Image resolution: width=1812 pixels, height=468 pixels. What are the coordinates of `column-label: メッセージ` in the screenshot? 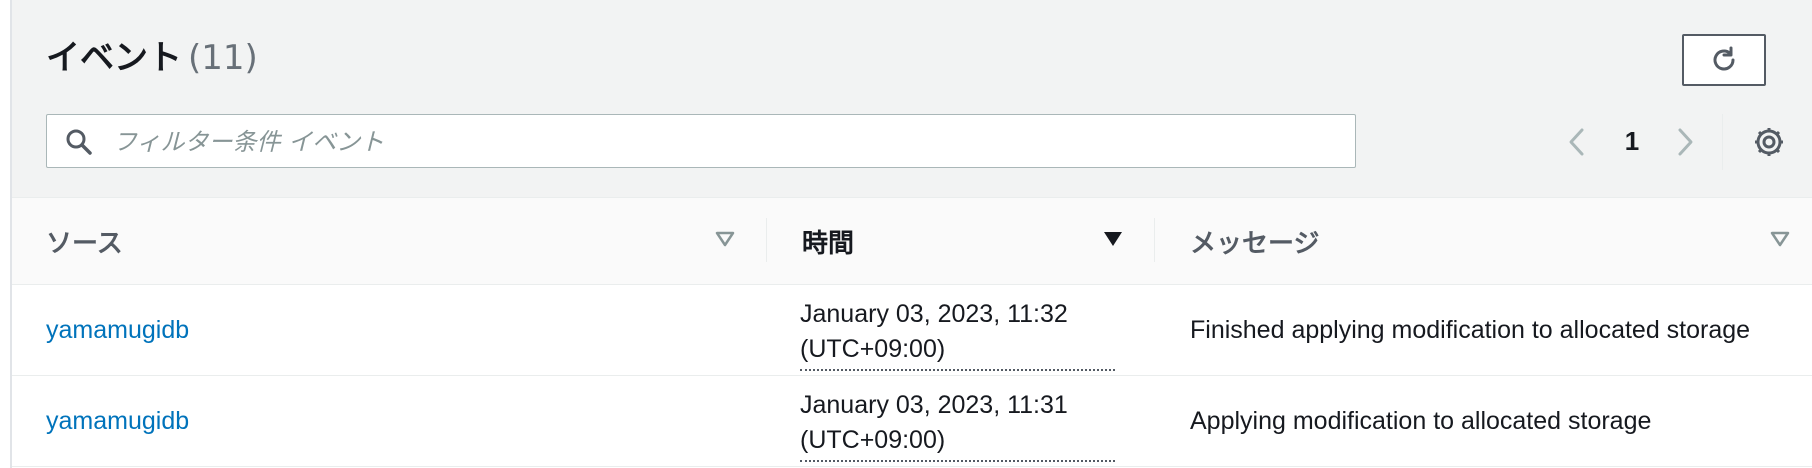 It's located at (1255, 243).